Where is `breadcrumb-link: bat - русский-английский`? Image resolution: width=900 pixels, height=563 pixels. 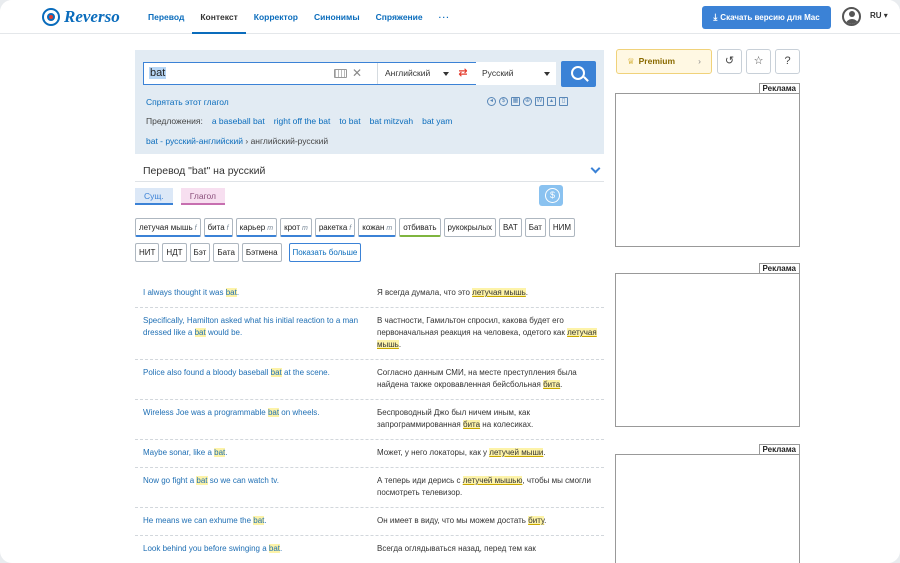 breadcrumb-link: bat - русский-английский is located at coordinates (194, 141).